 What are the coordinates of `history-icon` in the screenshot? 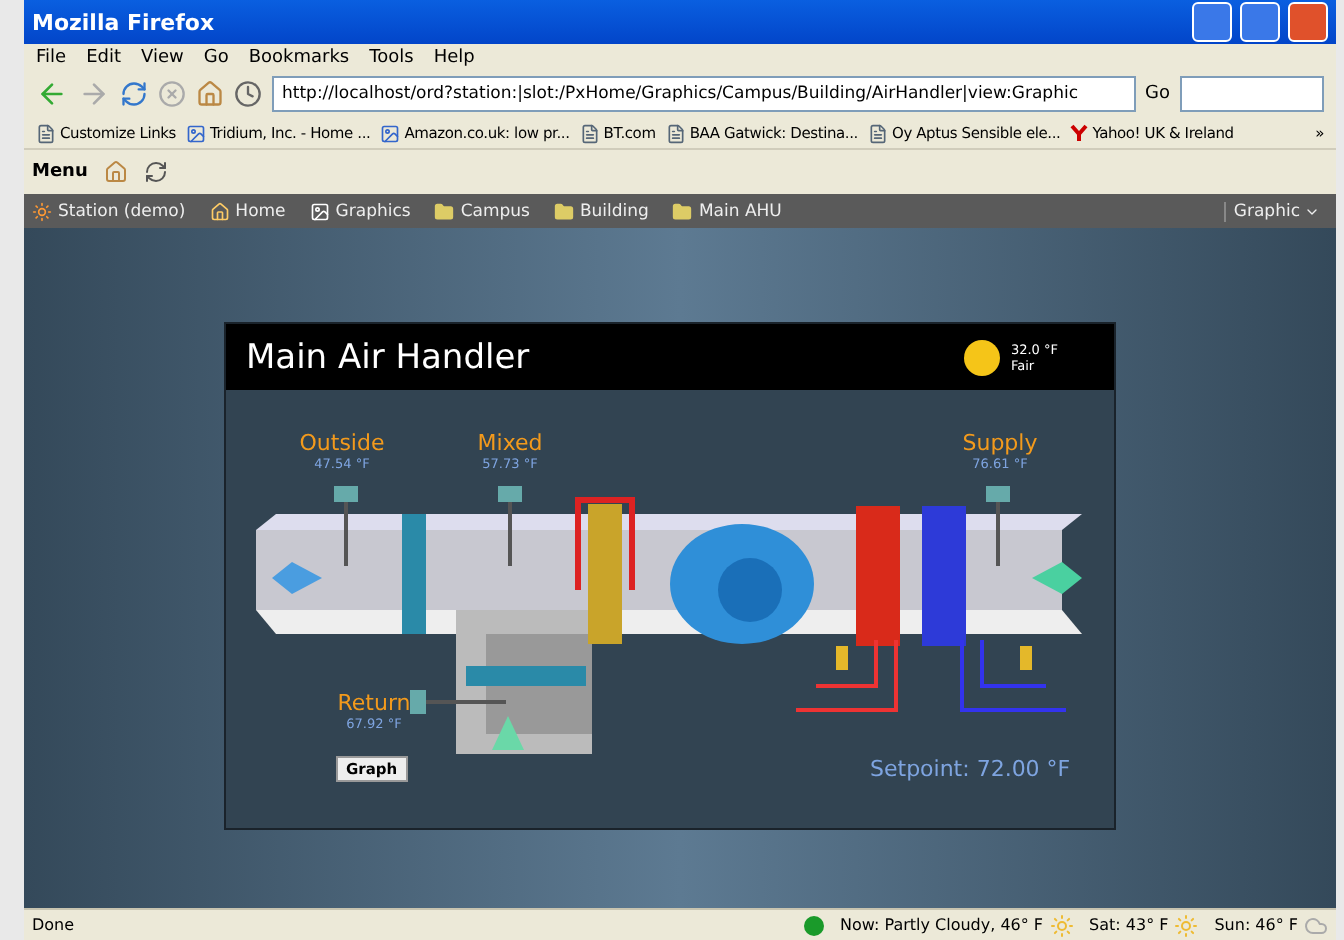 It's located at (248, 94).